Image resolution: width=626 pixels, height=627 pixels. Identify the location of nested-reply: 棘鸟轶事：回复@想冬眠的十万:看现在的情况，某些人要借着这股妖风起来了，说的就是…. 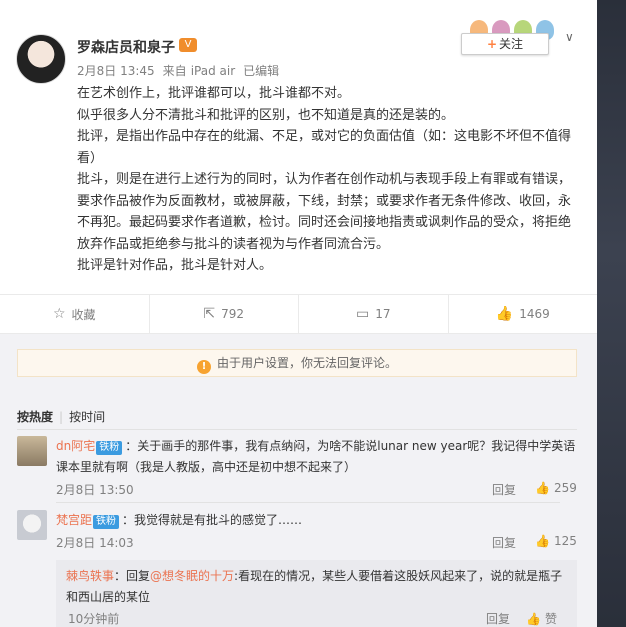
(316, 593).